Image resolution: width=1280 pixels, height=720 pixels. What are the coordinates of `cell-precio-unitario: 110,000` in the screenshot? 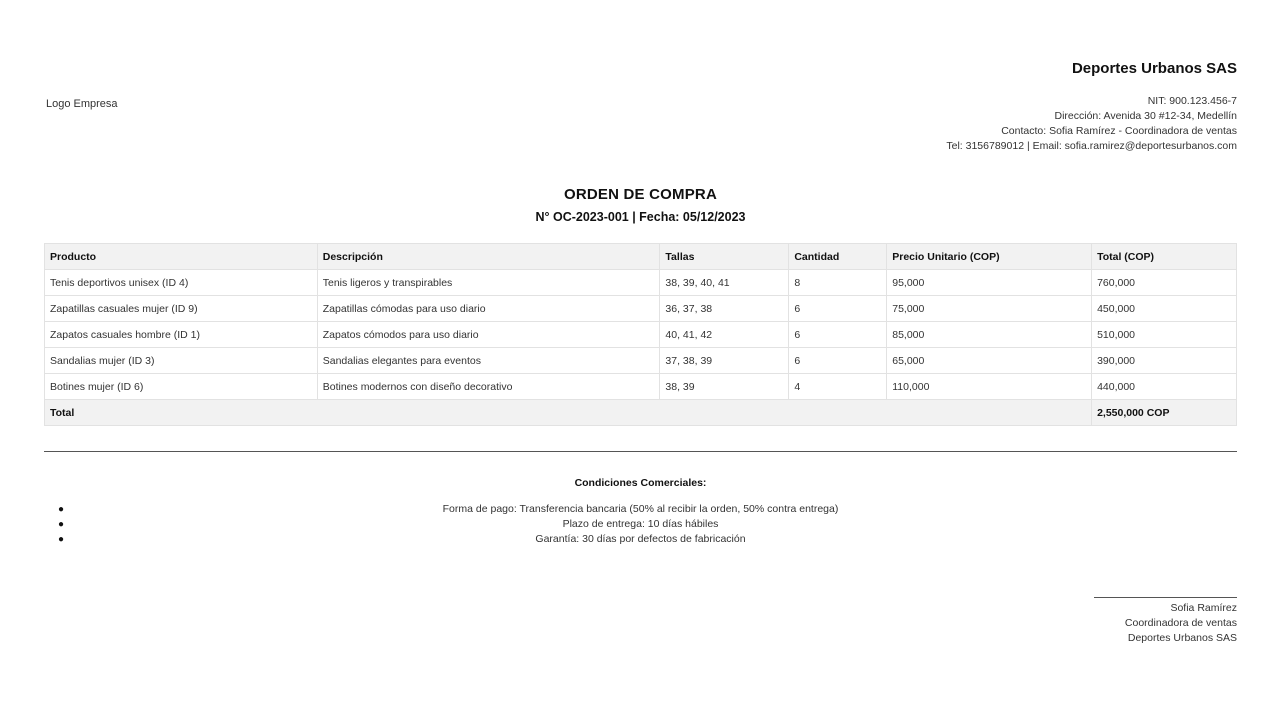 It's located at (989, 386).